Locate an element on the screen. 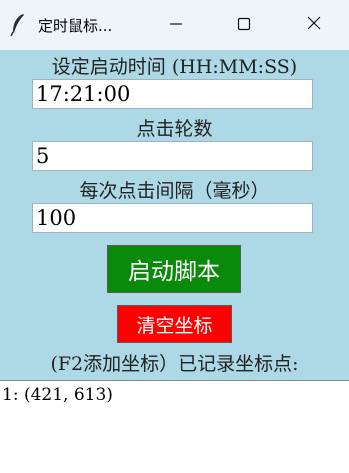 The height and width of the screenshot is (473, 349). maximize-button is located at coordinates (244, 25).